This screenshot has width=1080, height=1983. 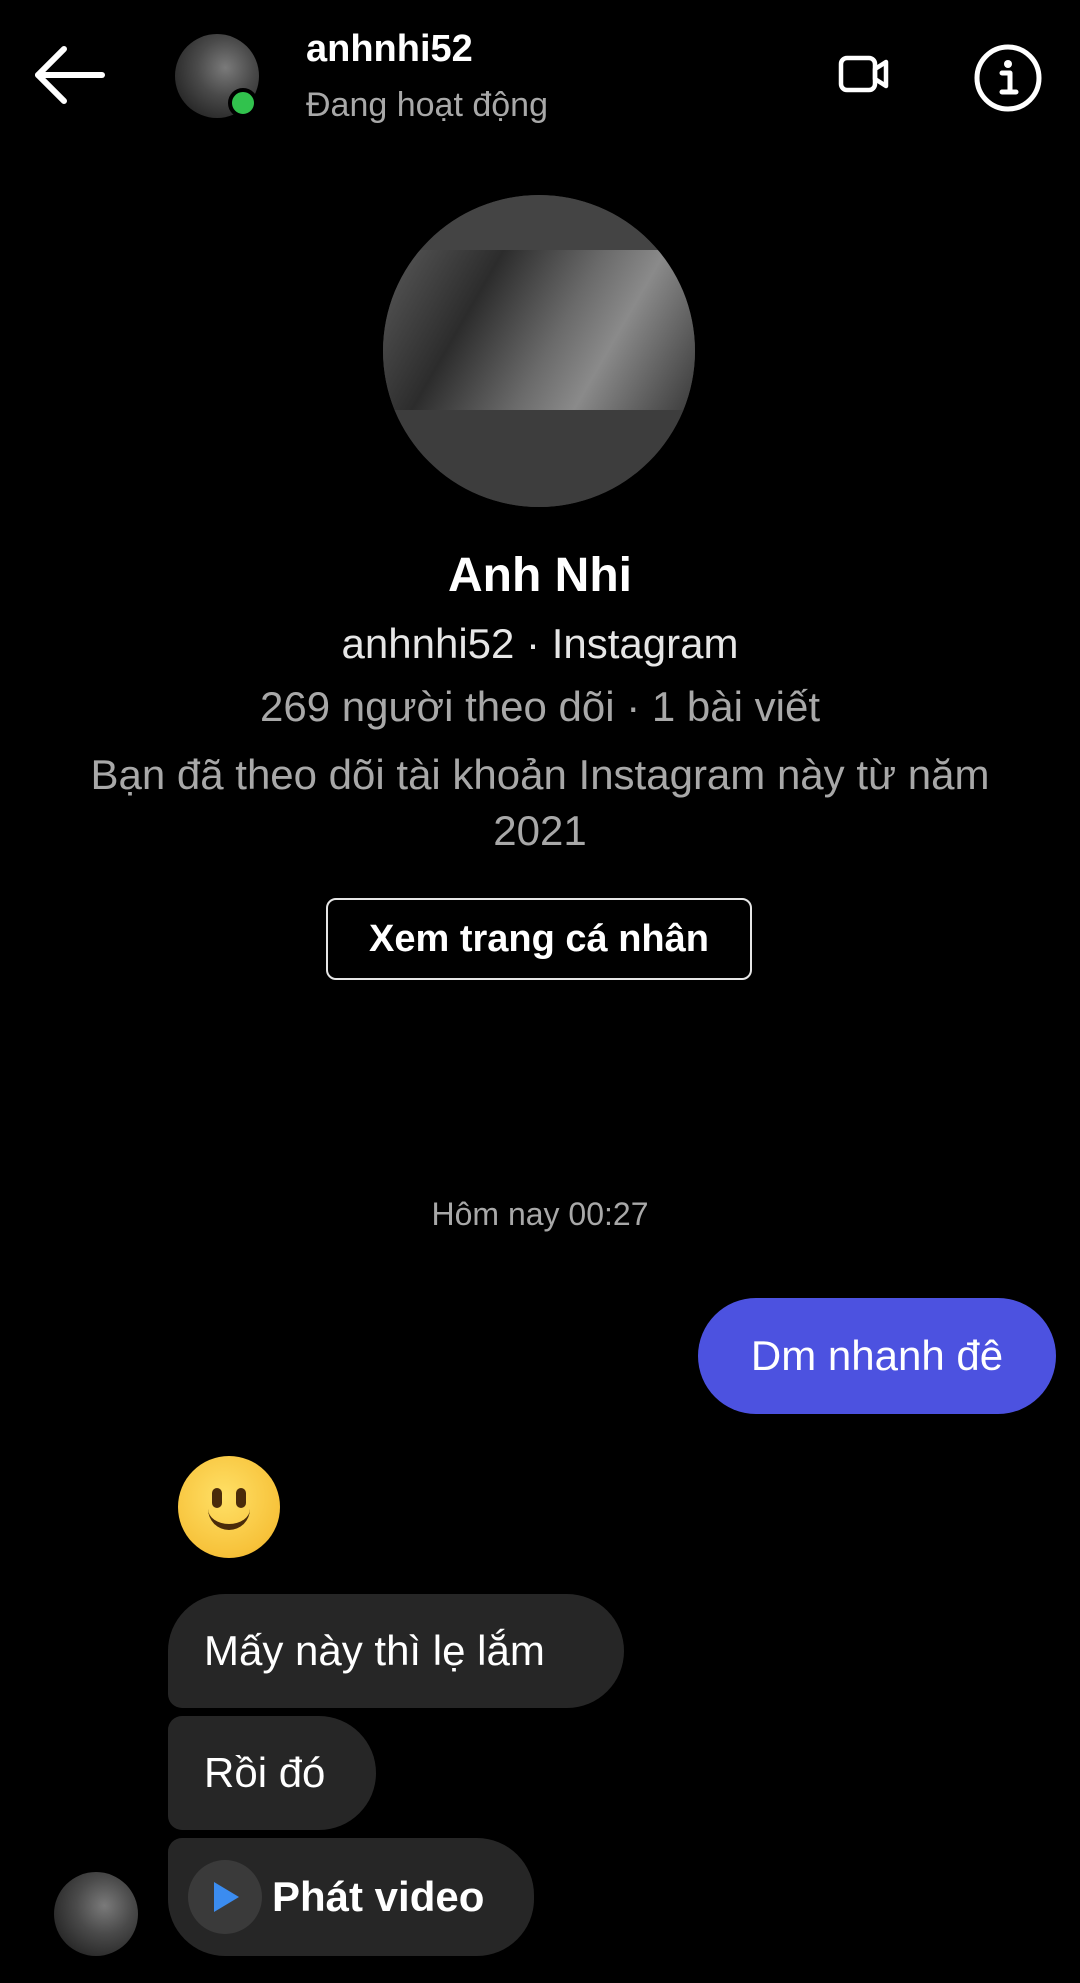 What do you see at coordinates (243, 103) in the screenshot?
I see `online-status-indicator` at bounding box center [243, 103].